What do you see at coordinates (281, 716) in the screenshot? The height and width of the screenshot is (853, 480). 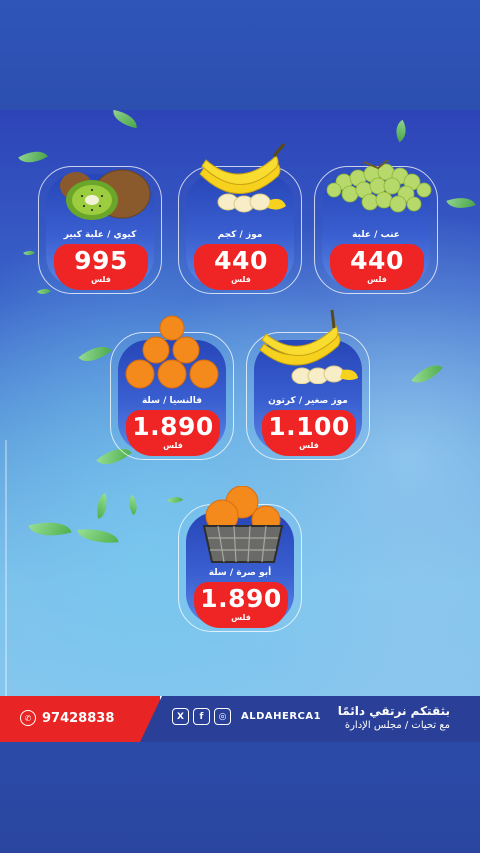 I see `social-handle: ALDAHERCA1` at bounding box center [281, 716].